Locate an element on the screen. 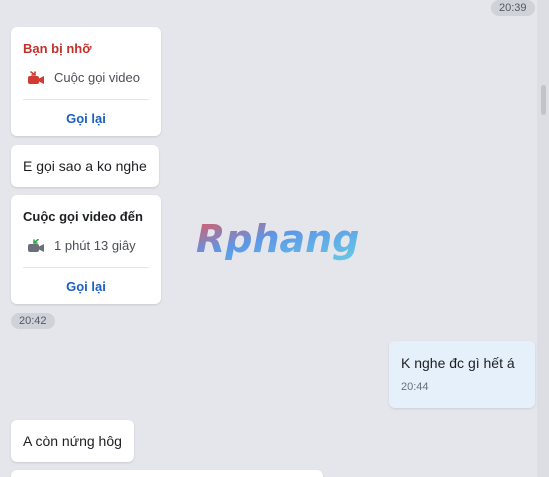 The image size is (549, 477). incoming-call-duration: 1 phút 13 giây is located at coordinates (81, 245).